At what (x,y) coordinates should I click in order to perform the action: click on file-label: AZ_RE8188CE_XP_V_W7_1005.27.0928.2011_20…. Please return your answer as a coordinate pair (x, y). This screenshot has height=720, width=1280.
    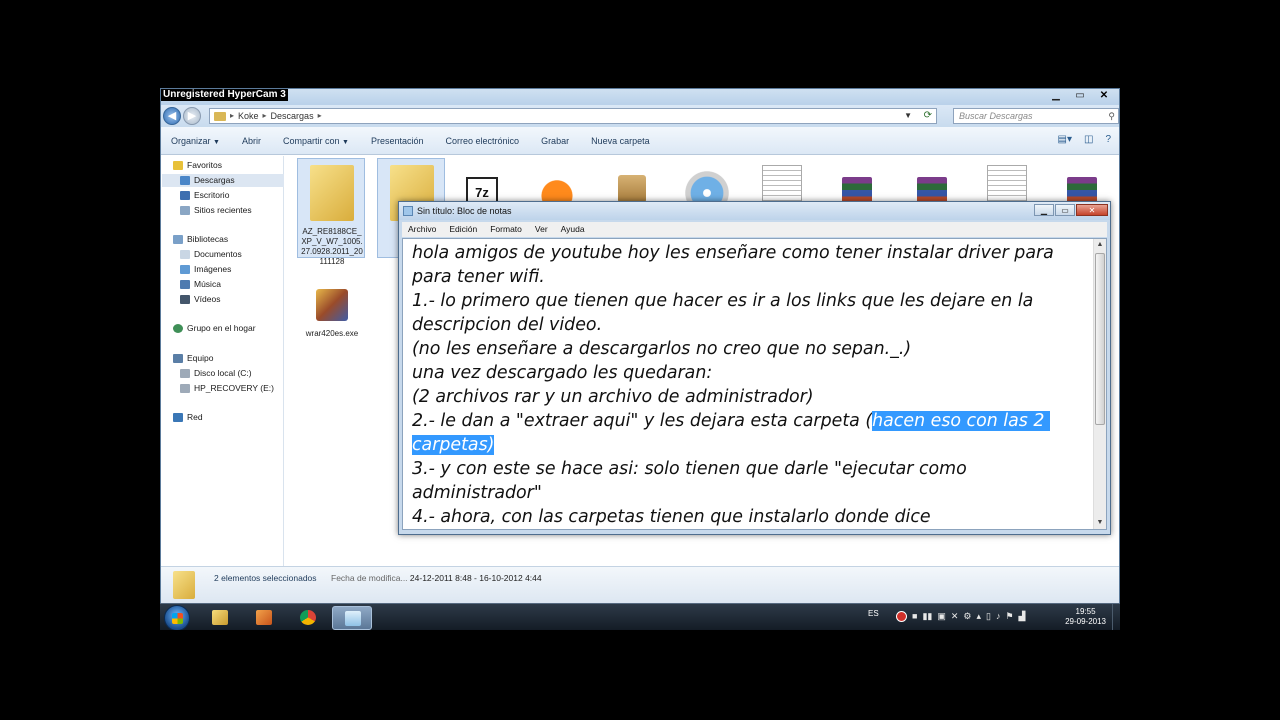
    Looking at the image, I should click on (332, 246).